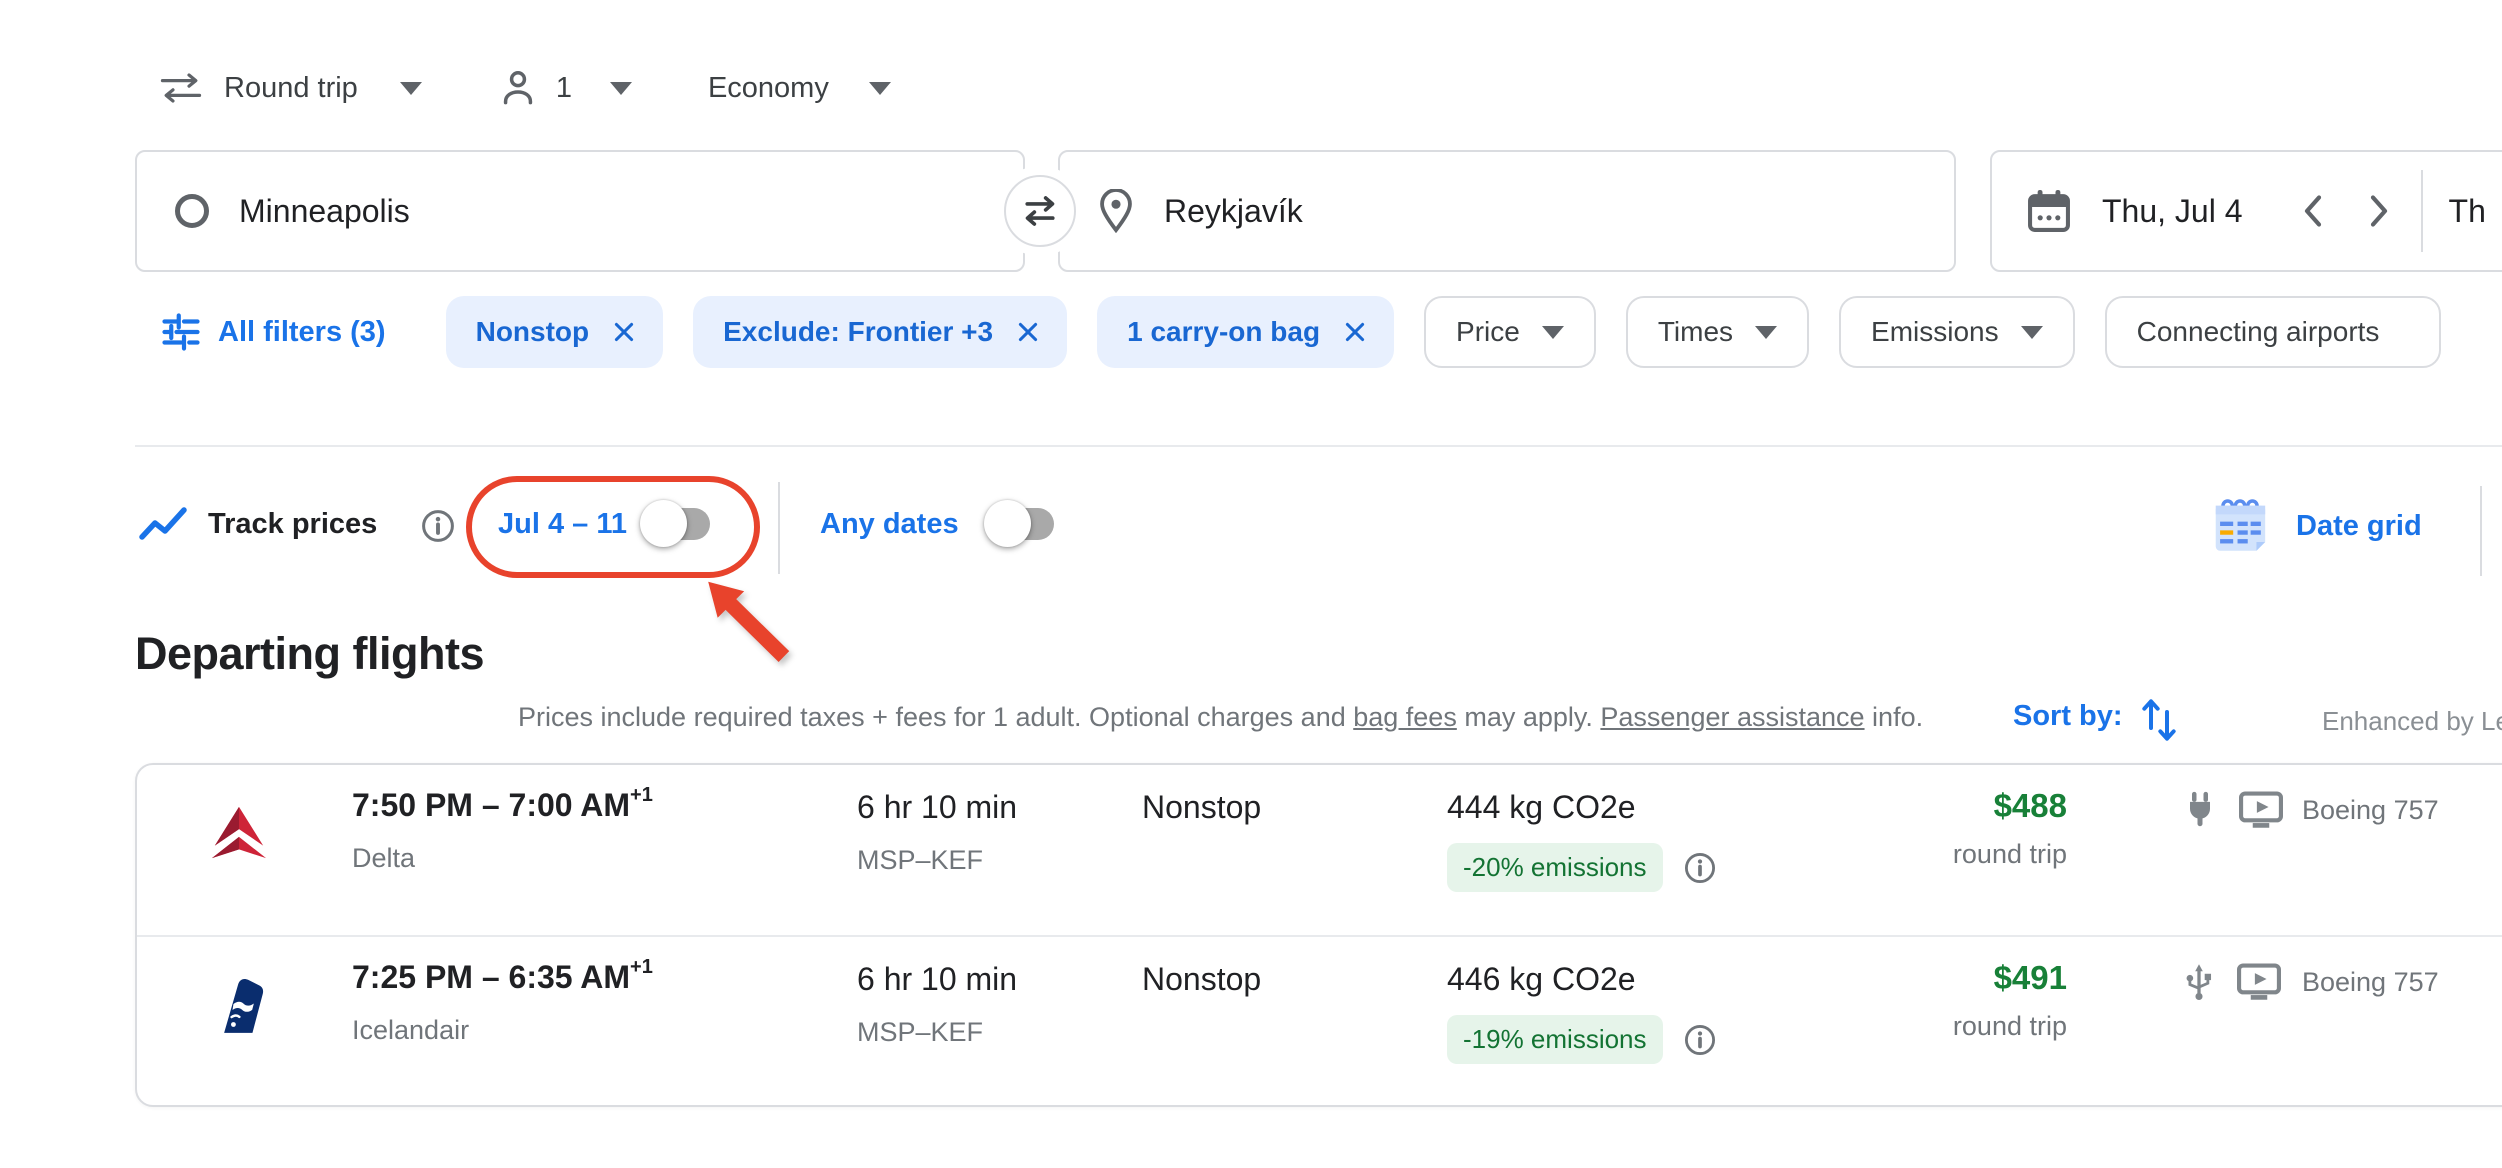 Image resolution: width=2502 pixels, height=1168 pixels. Describe the element at coordinates (2379, 211) in the screenshot. I see `next-date-button` at that location.